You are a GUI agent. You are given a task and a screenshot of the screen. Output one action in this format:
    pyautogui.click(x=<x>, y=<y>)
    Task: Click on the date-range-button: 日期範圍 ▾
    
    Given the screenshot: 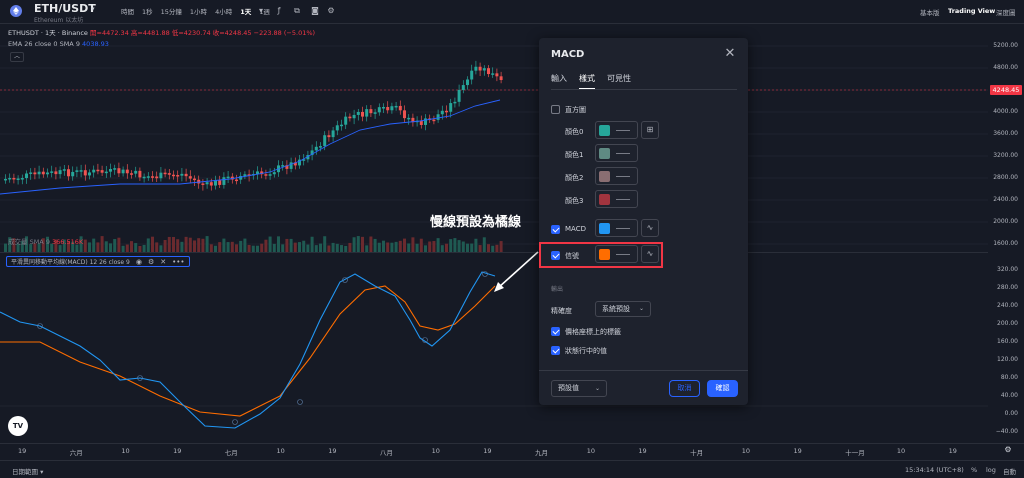 What is the action you would take?
    pyautogui.click(x=27, y=471)
    